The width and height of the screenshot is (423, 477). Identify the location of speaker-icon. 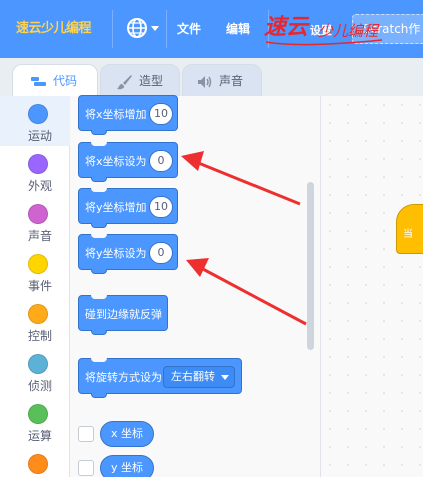
(205, 81).